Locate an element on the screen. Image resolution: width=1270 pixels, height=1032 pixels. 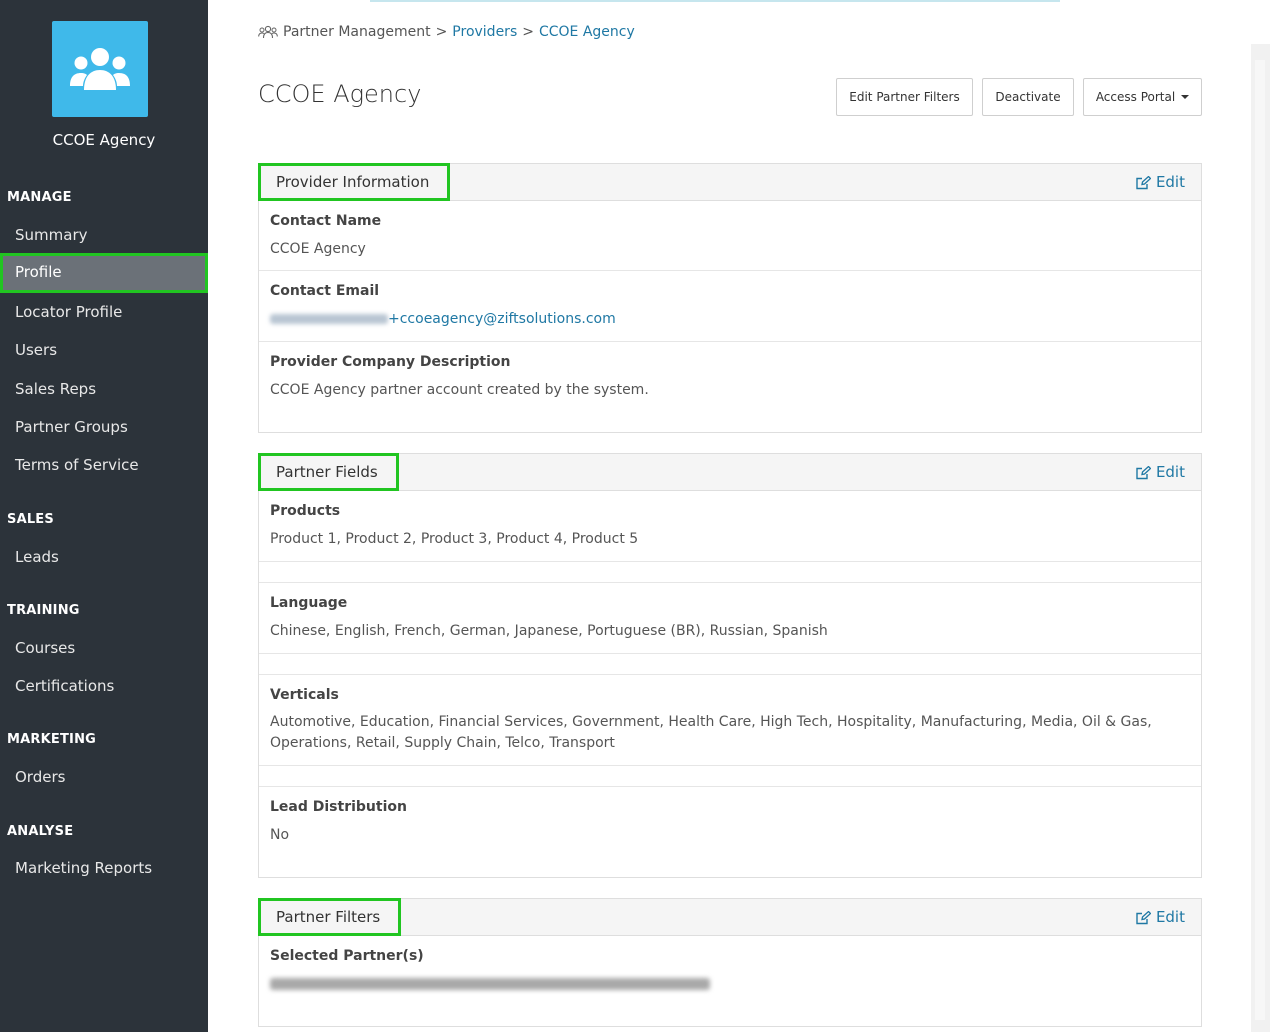
field-label: Contact Email is located at coordinates (325, 291).